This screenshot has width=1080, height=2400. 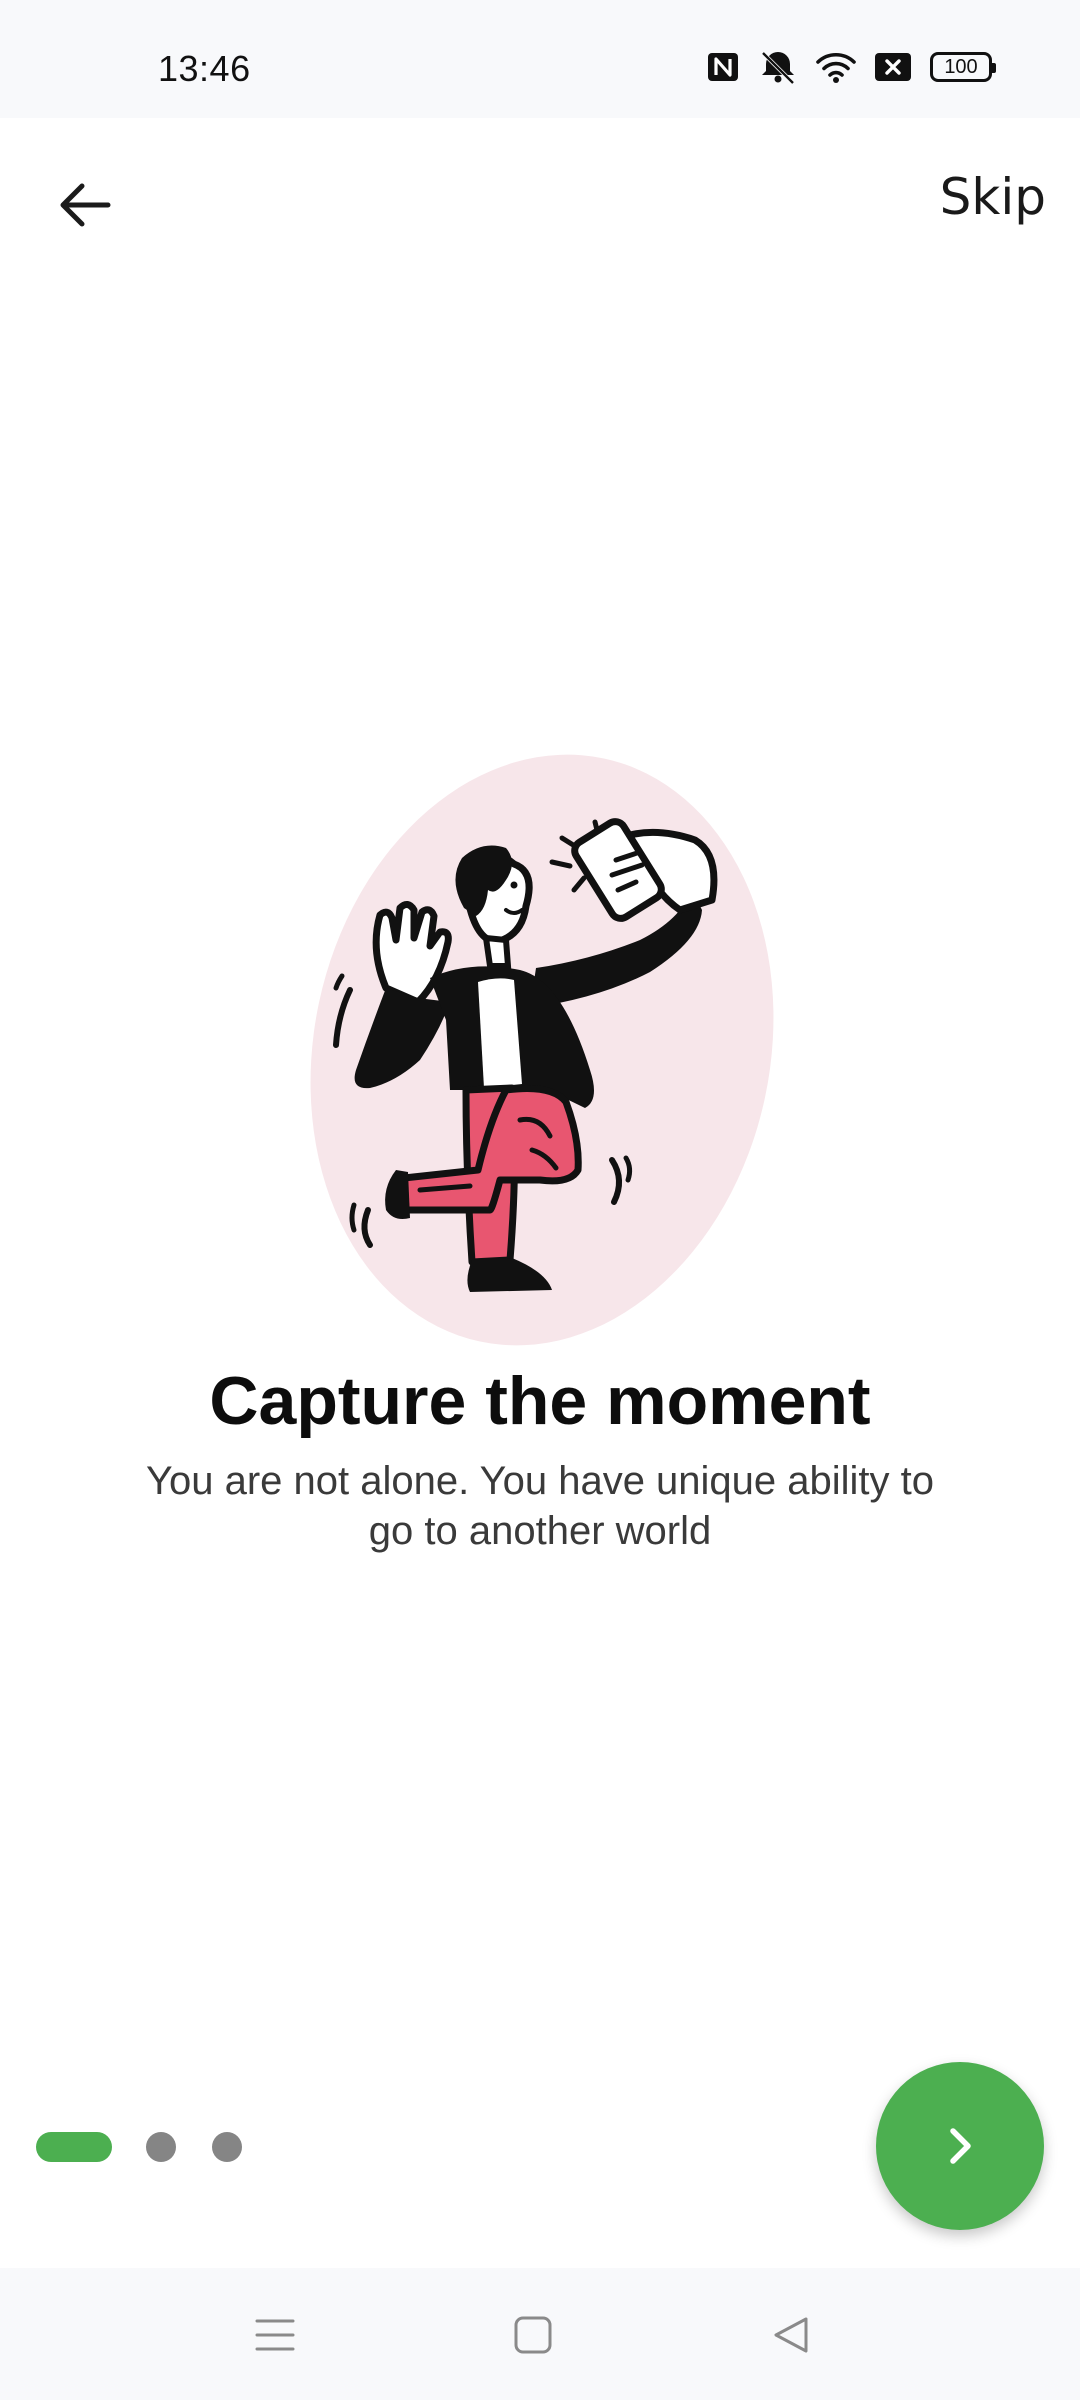 I want to click on back-button, so click(x=85, y=205).